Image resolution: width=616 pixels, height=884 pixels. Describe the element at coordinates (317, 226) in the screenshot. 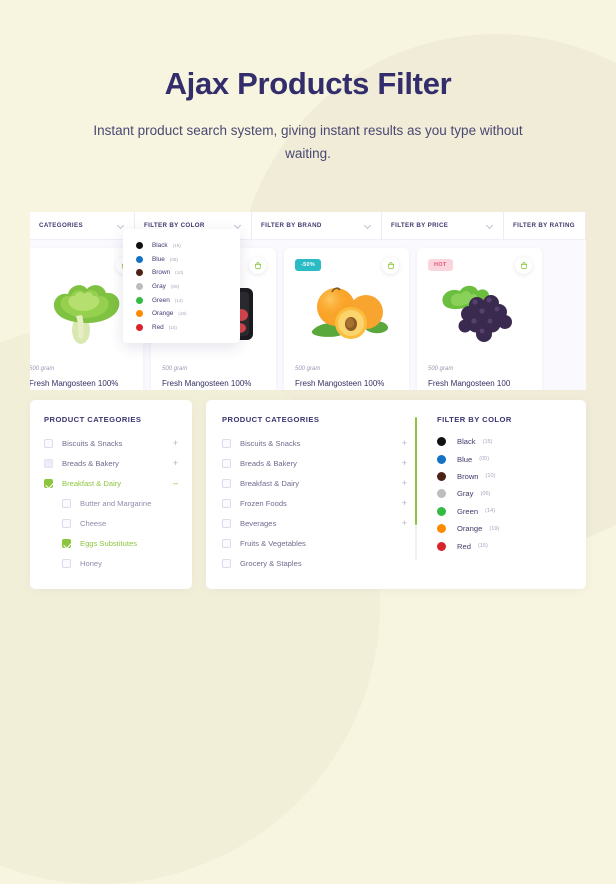

I see `filter-bar-item-filter-by-brand: FILTER BY BRAND` at that location.